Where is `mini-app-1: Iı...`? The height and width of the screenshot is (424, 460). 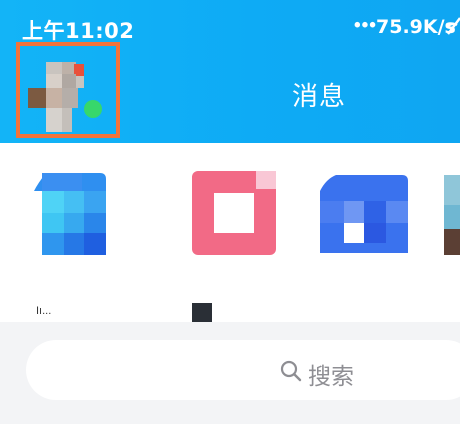 mini-app-1: Iı... is located at coordinates (70, 243).